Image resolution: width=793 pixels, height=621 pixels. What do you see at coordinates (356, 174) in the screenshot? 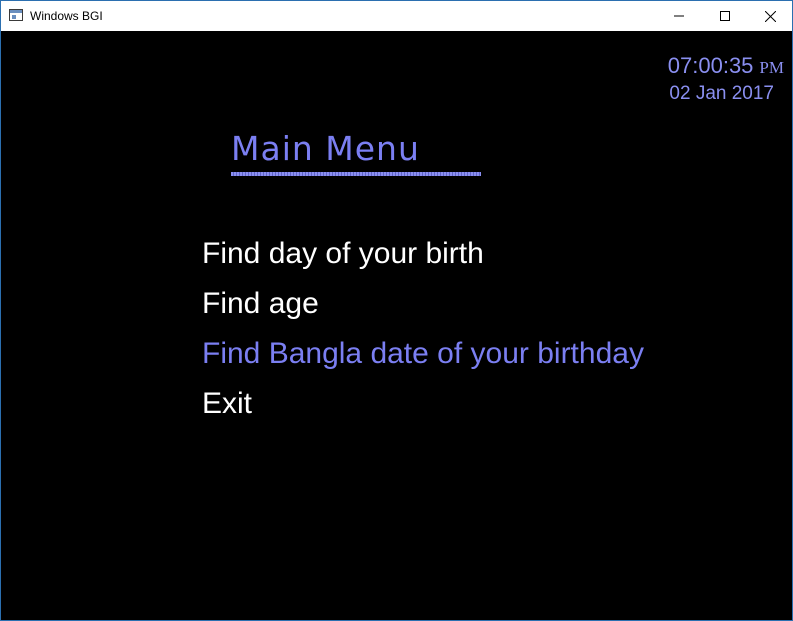
I see `title-underline` at bounding box center [356, 174].